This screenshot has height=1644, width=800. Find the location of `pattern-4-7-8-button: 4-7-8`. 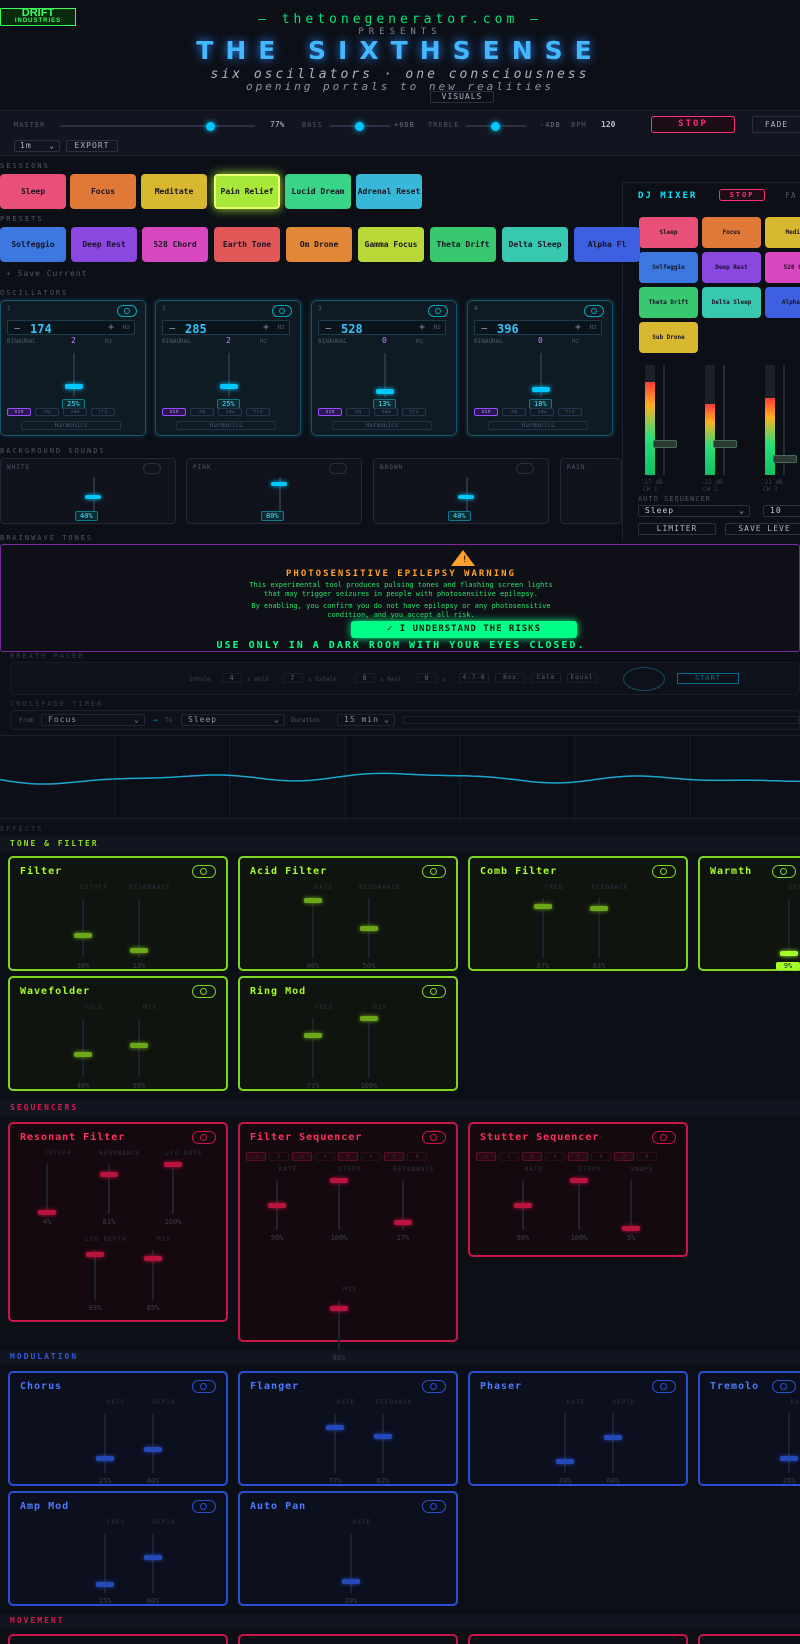

pattern-4-7-8-button: 4-7-8 is located at coordinates (474, 678).